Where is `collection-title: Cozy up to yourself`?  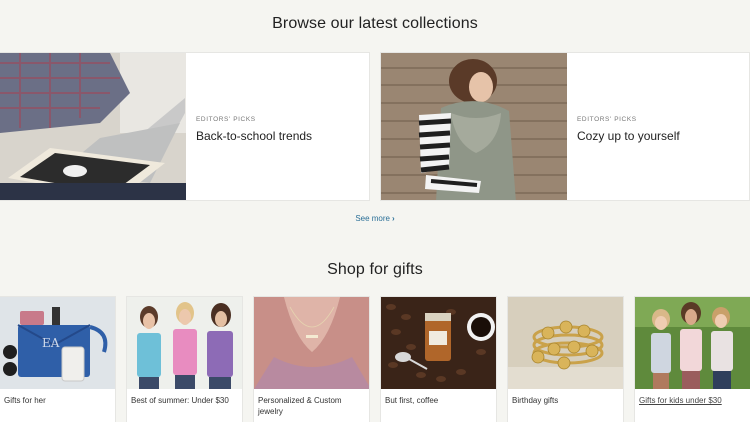
collection-title: Cozy up to yourself is located at coordinates (628, 136).